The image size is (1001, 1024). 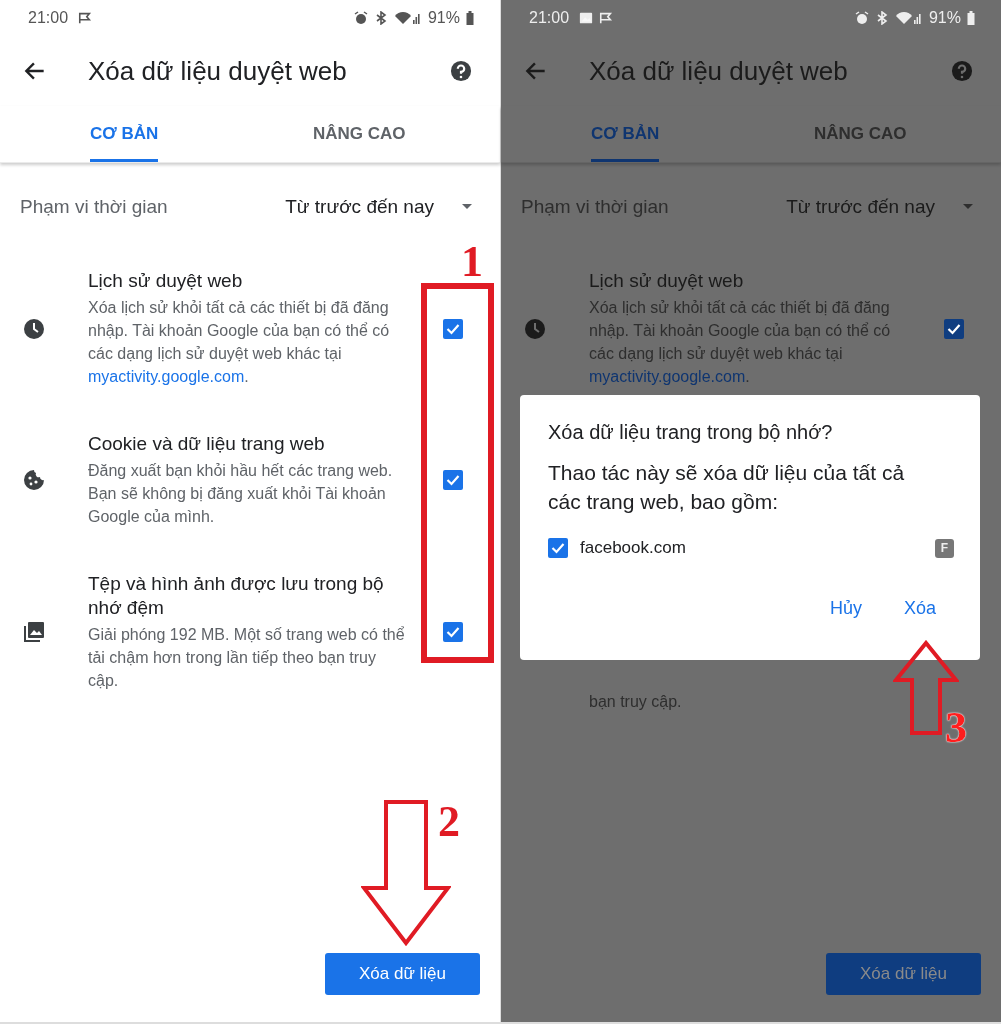 I want to click on site-name: facebook.com, so click(x=633, y=548).